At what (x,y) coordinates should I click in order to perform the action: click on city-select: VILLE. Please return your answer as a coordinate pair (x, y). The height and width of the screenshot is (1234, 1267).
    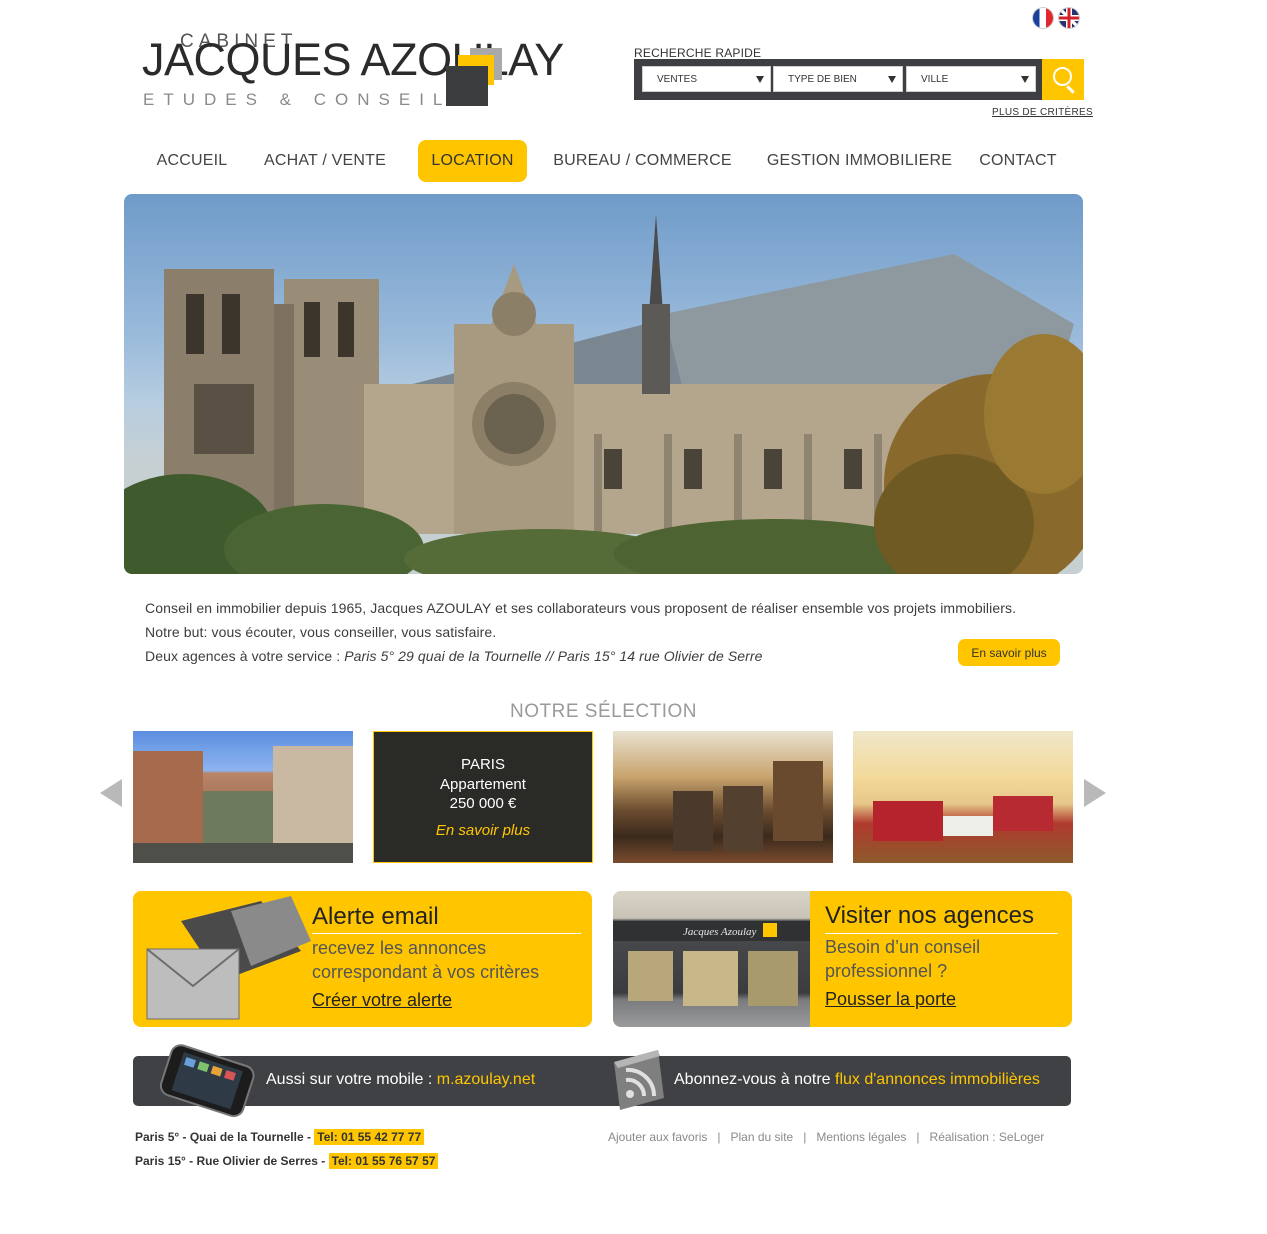
    Looking at the image, I should click on (971, 79).